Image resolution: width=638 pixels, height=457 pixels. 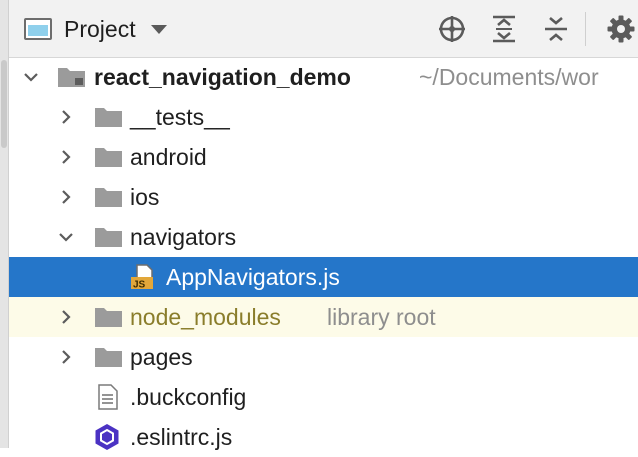 I want to click on view-title: Project, so click(x=100, y=28).